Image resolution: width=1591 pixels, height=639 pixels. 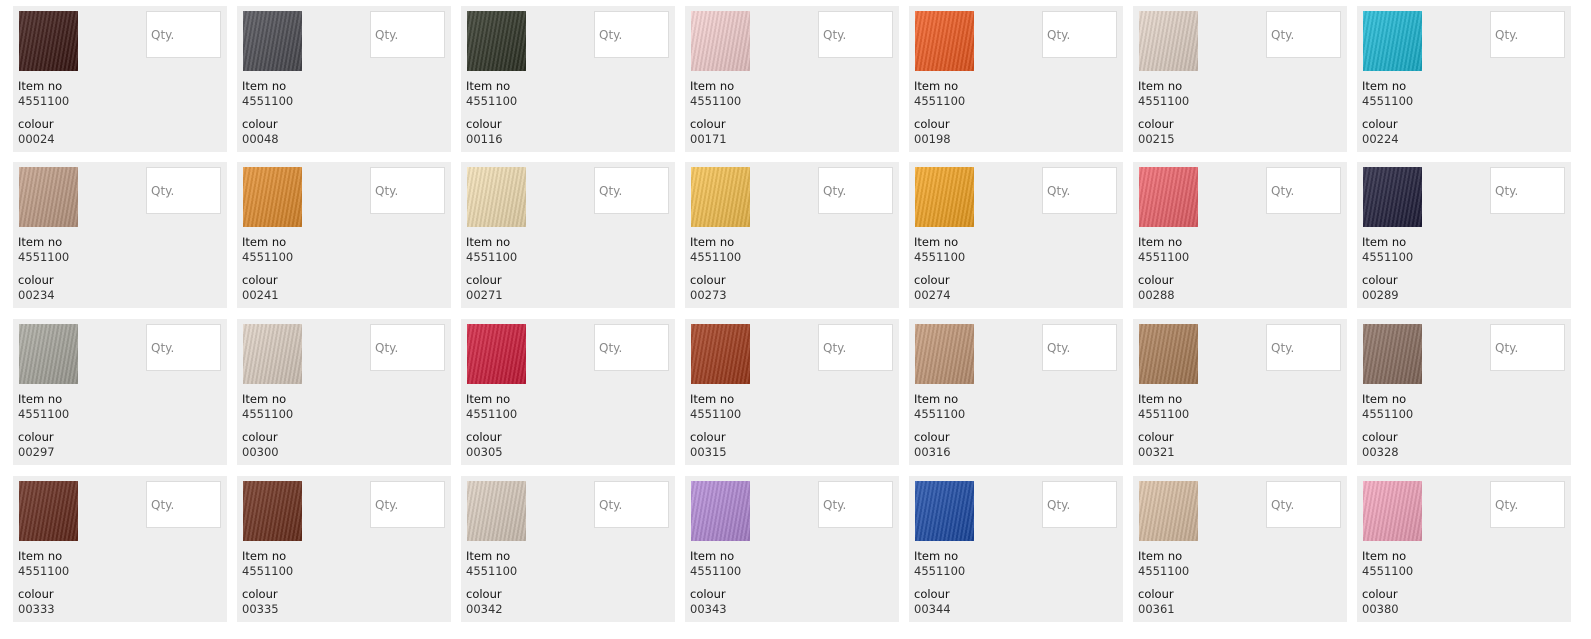 What do you see at coordinates (120, 79) in the screenshot?
I see `product-card: Item no 4551100 colour 00024` at bounding box center [120, 79].